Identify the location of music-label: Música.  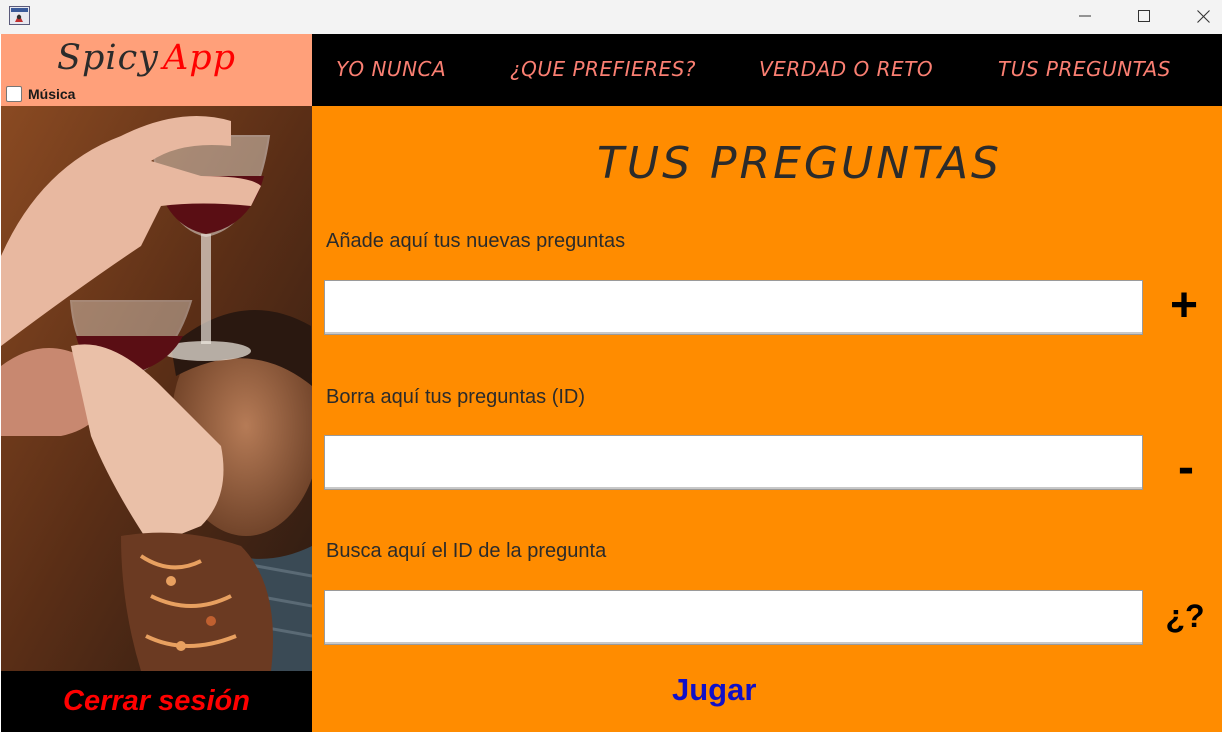
(52, 94).